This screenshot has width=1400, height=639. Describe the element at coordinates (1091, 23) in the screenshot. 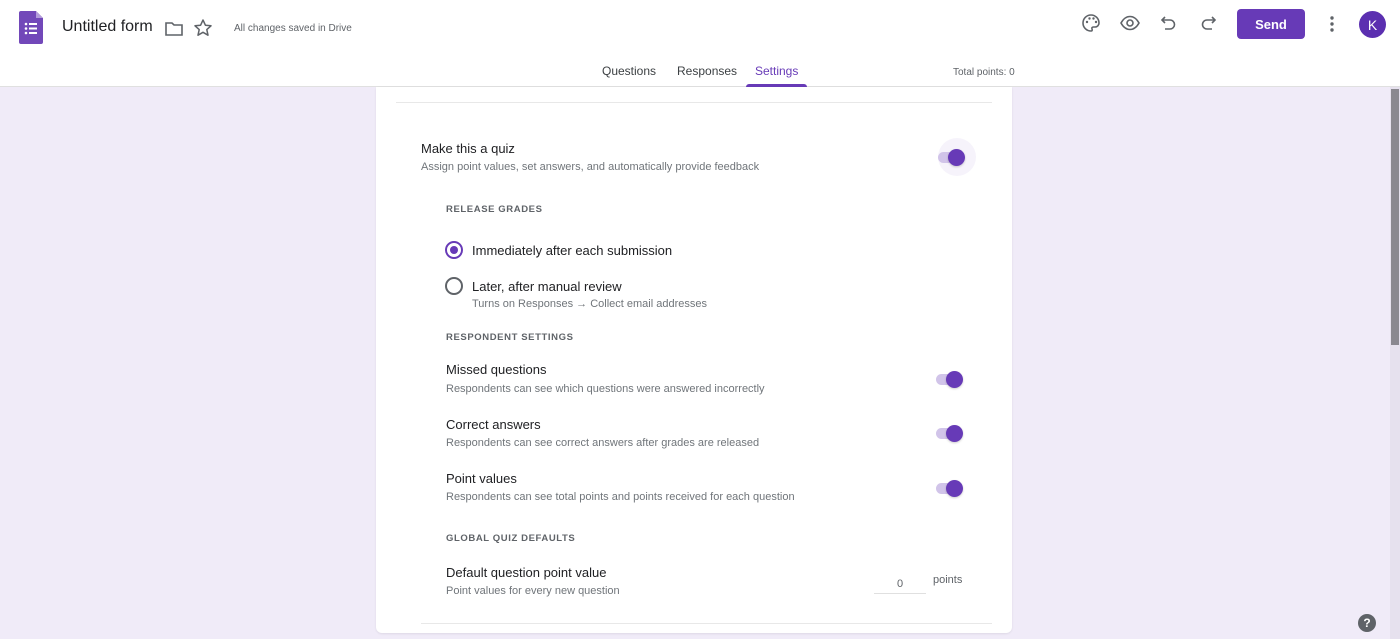

I see `palette-icon` at that location.